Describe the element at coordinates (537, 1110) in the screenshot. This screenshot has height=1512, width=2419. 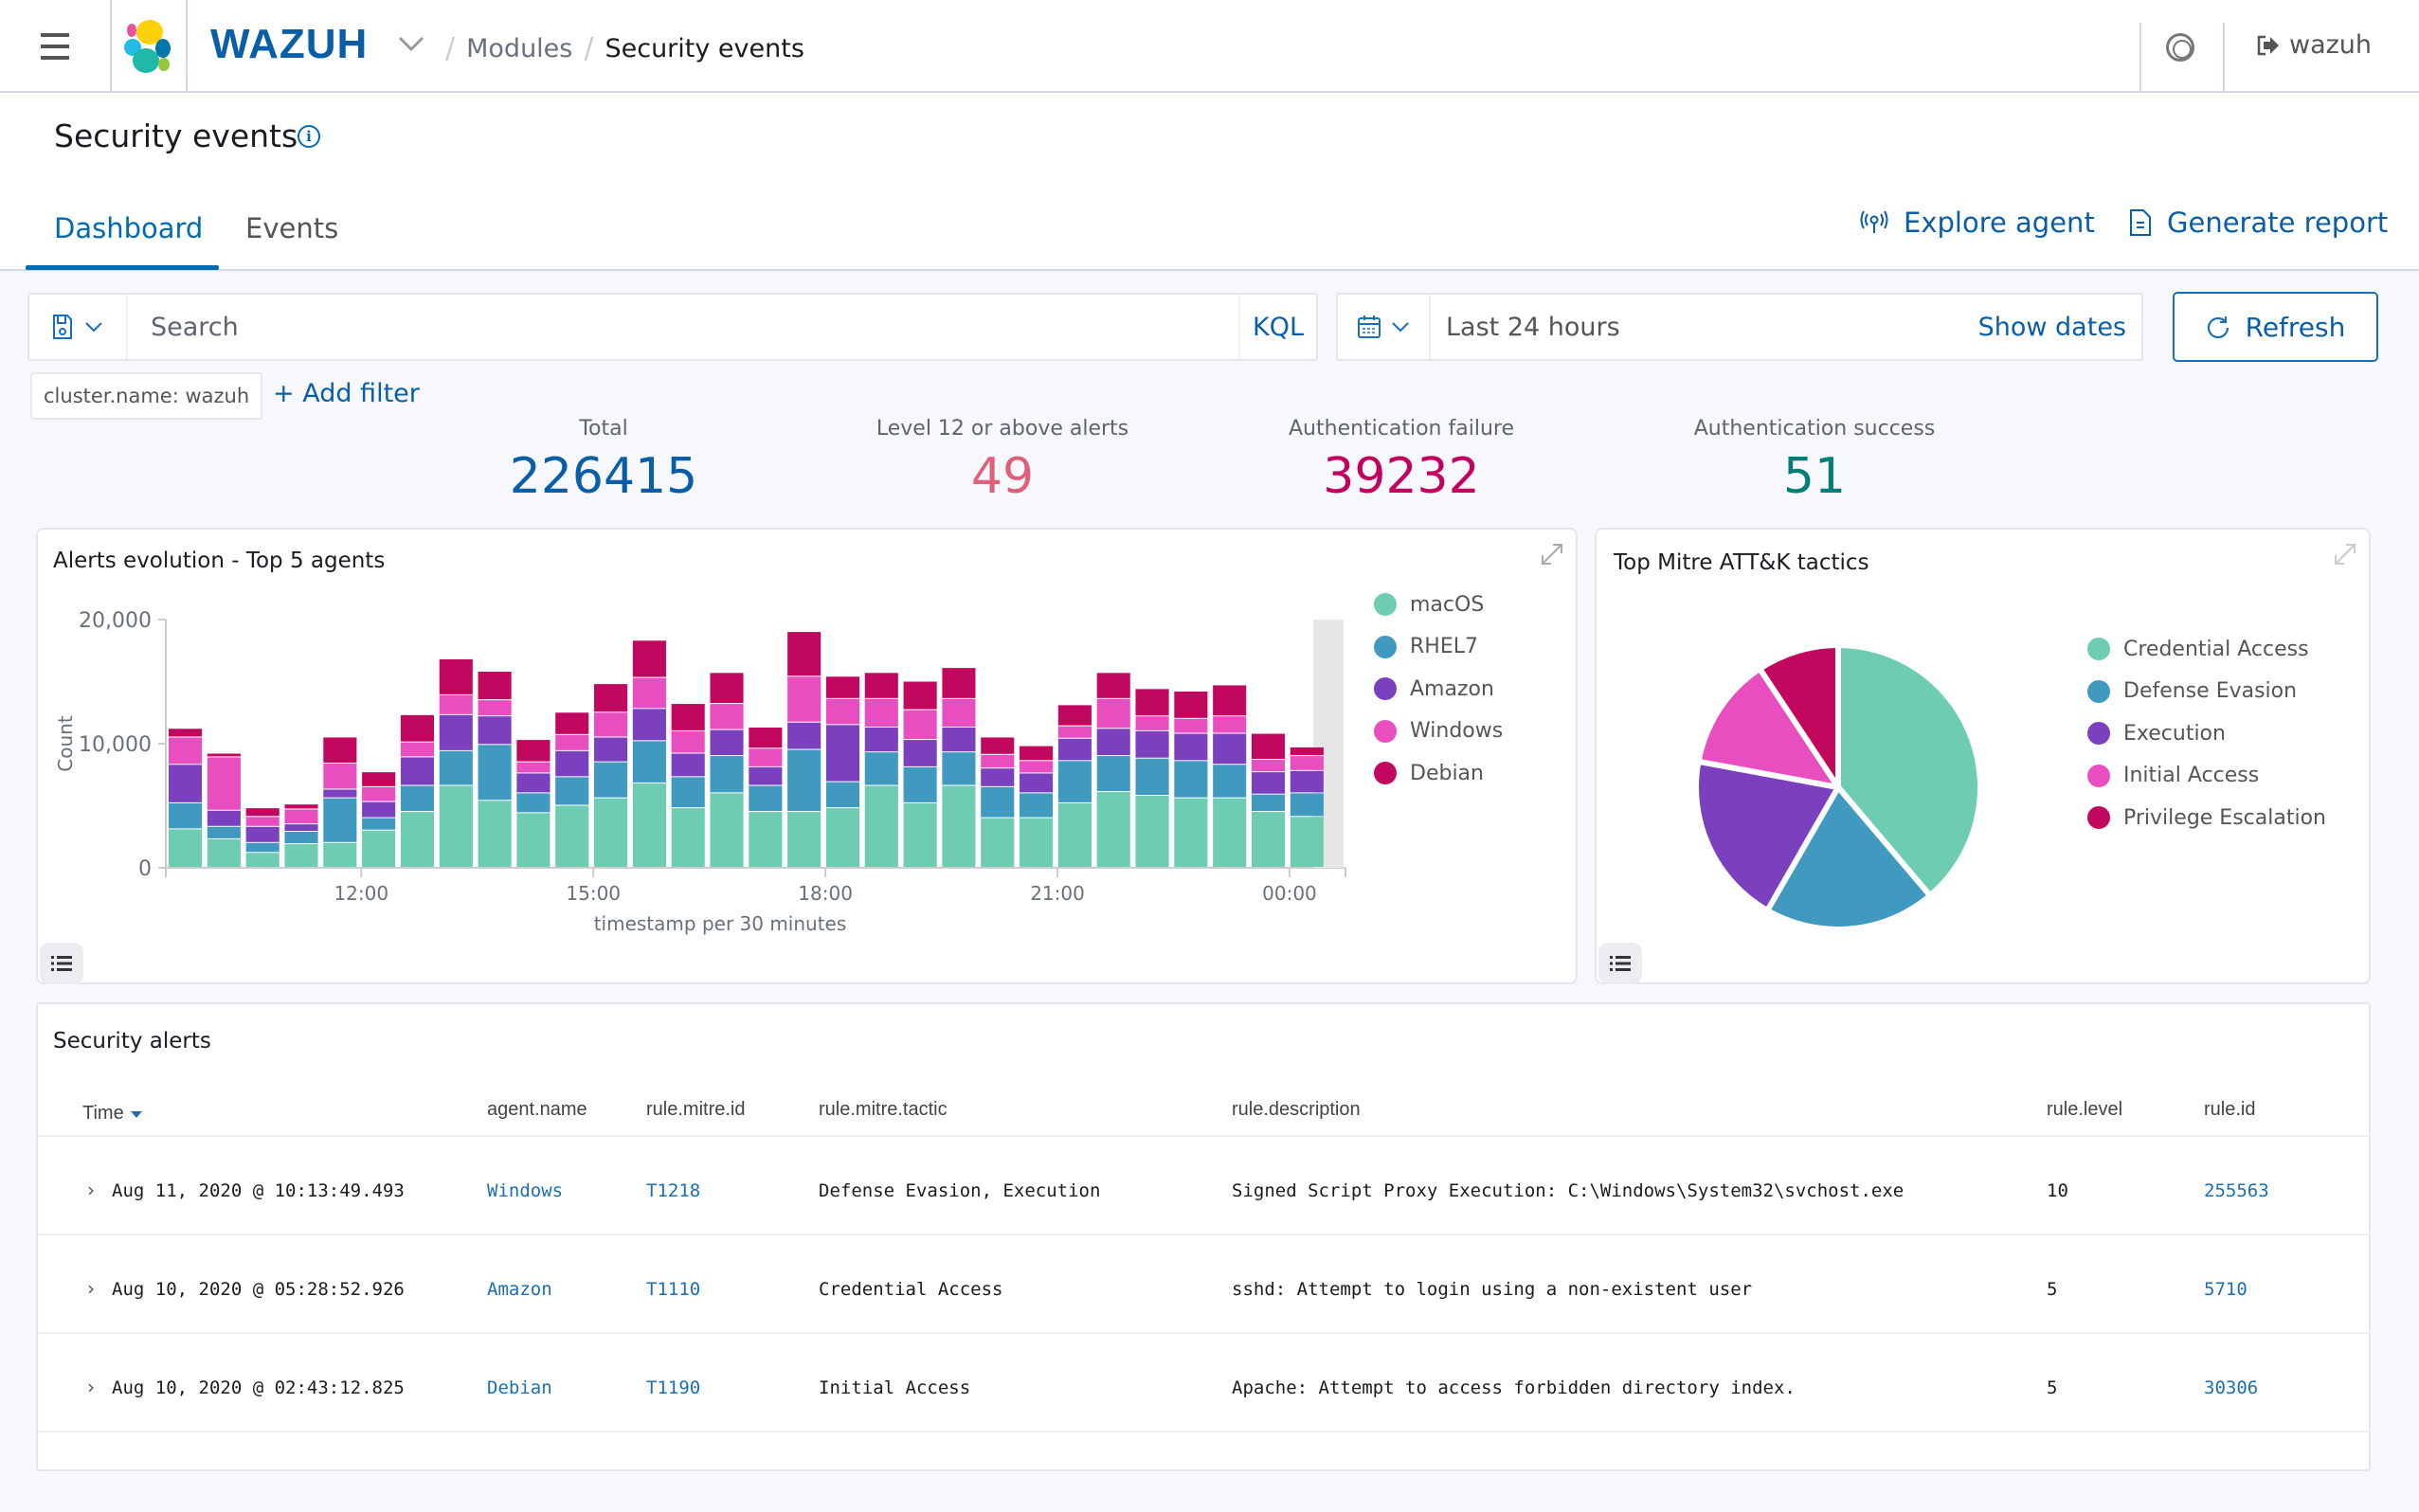
I see `column-header-agent-name: agent.name` at that location.